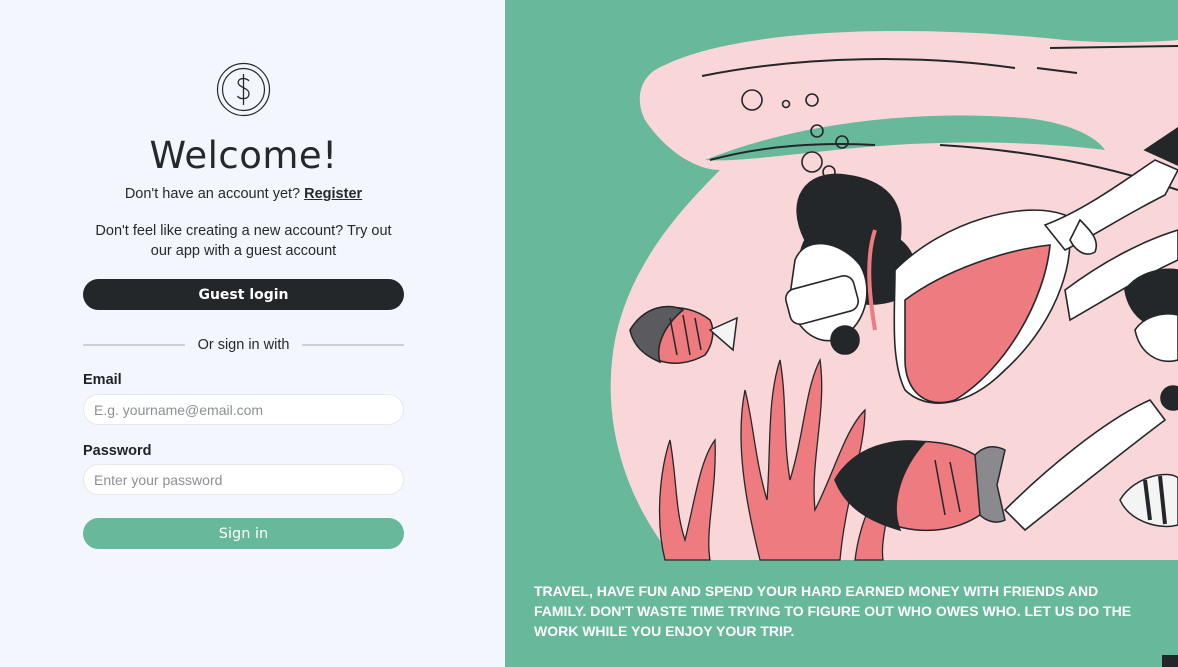 The image size is (1178, 667). What do you see at coordinates (243, 89) in the screenshot?
I see `dollar-coin-icon` at bounding box center [243, 89].